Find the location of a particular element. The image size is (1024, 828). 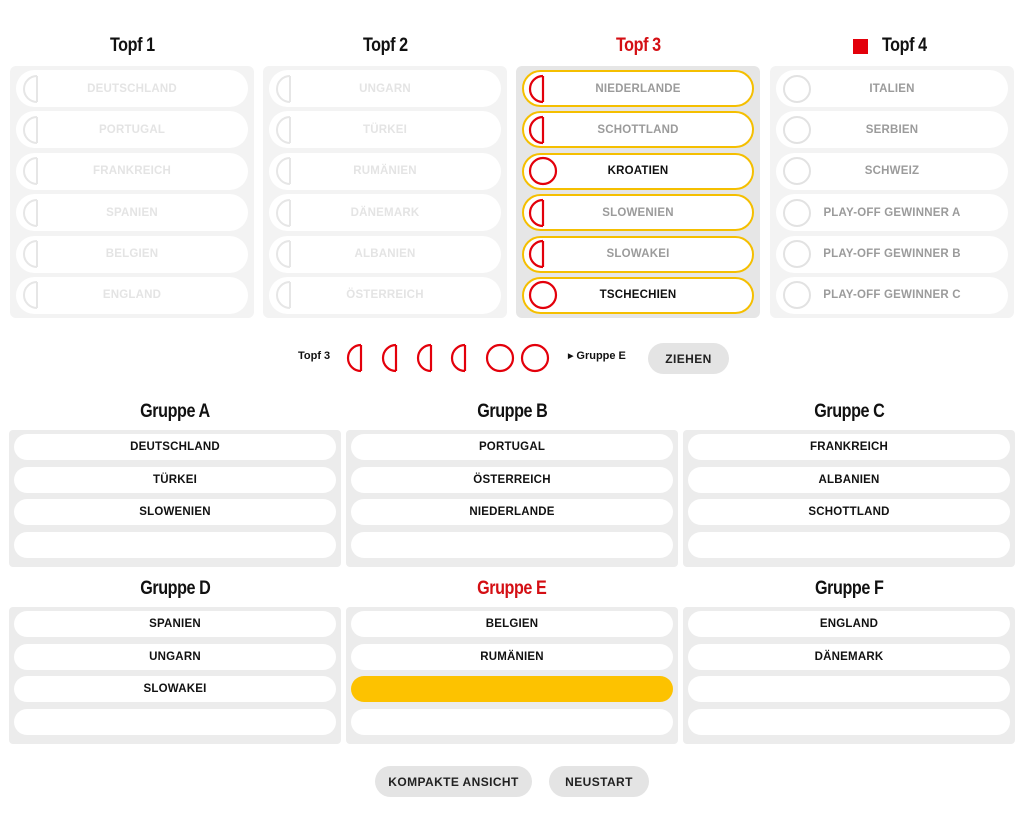

group-panel: BELGIEN RUMÄNIEN is located at coordinates (512, 675).